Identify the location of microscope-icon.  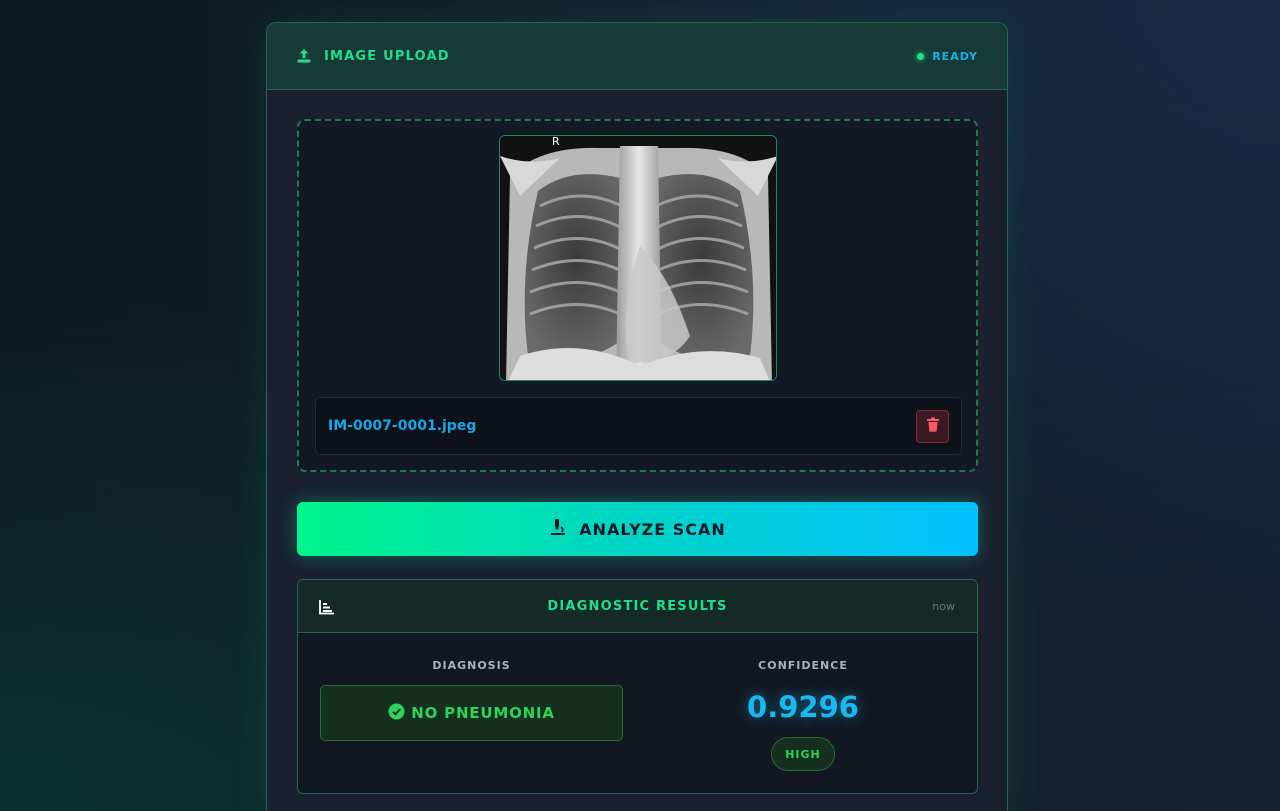
(558, 529).